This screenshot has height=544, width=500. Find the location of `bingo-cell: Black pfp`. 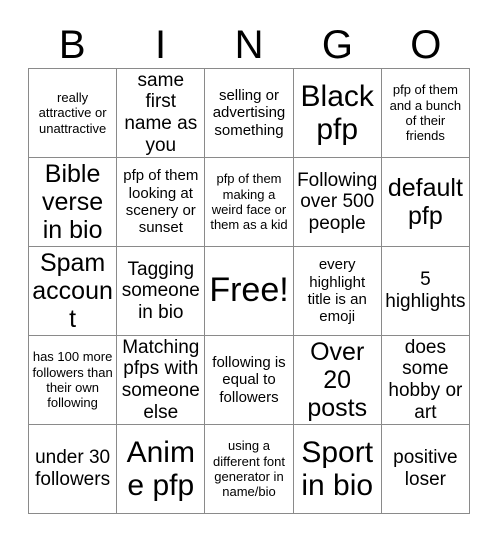

bingo-cell: Black pfp is located at coordinates (337, 113).